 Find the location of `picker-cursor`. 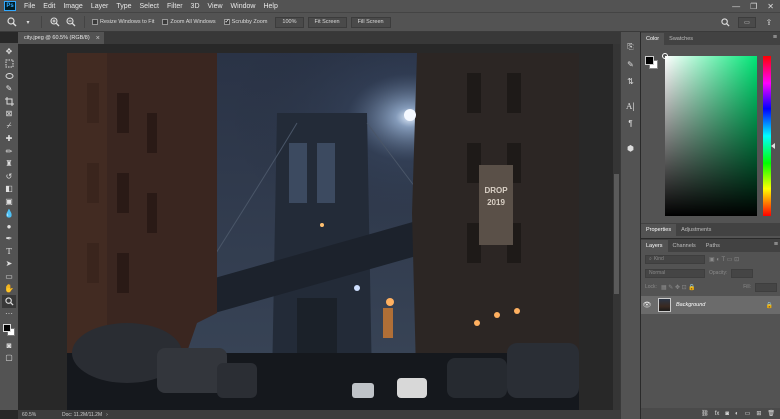

picker-cursor is located at coordinates (665, 56).